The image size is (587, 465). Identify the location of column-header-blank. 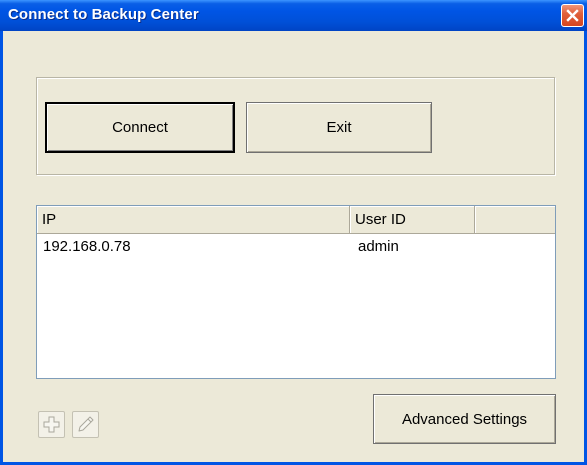
(515, 219).